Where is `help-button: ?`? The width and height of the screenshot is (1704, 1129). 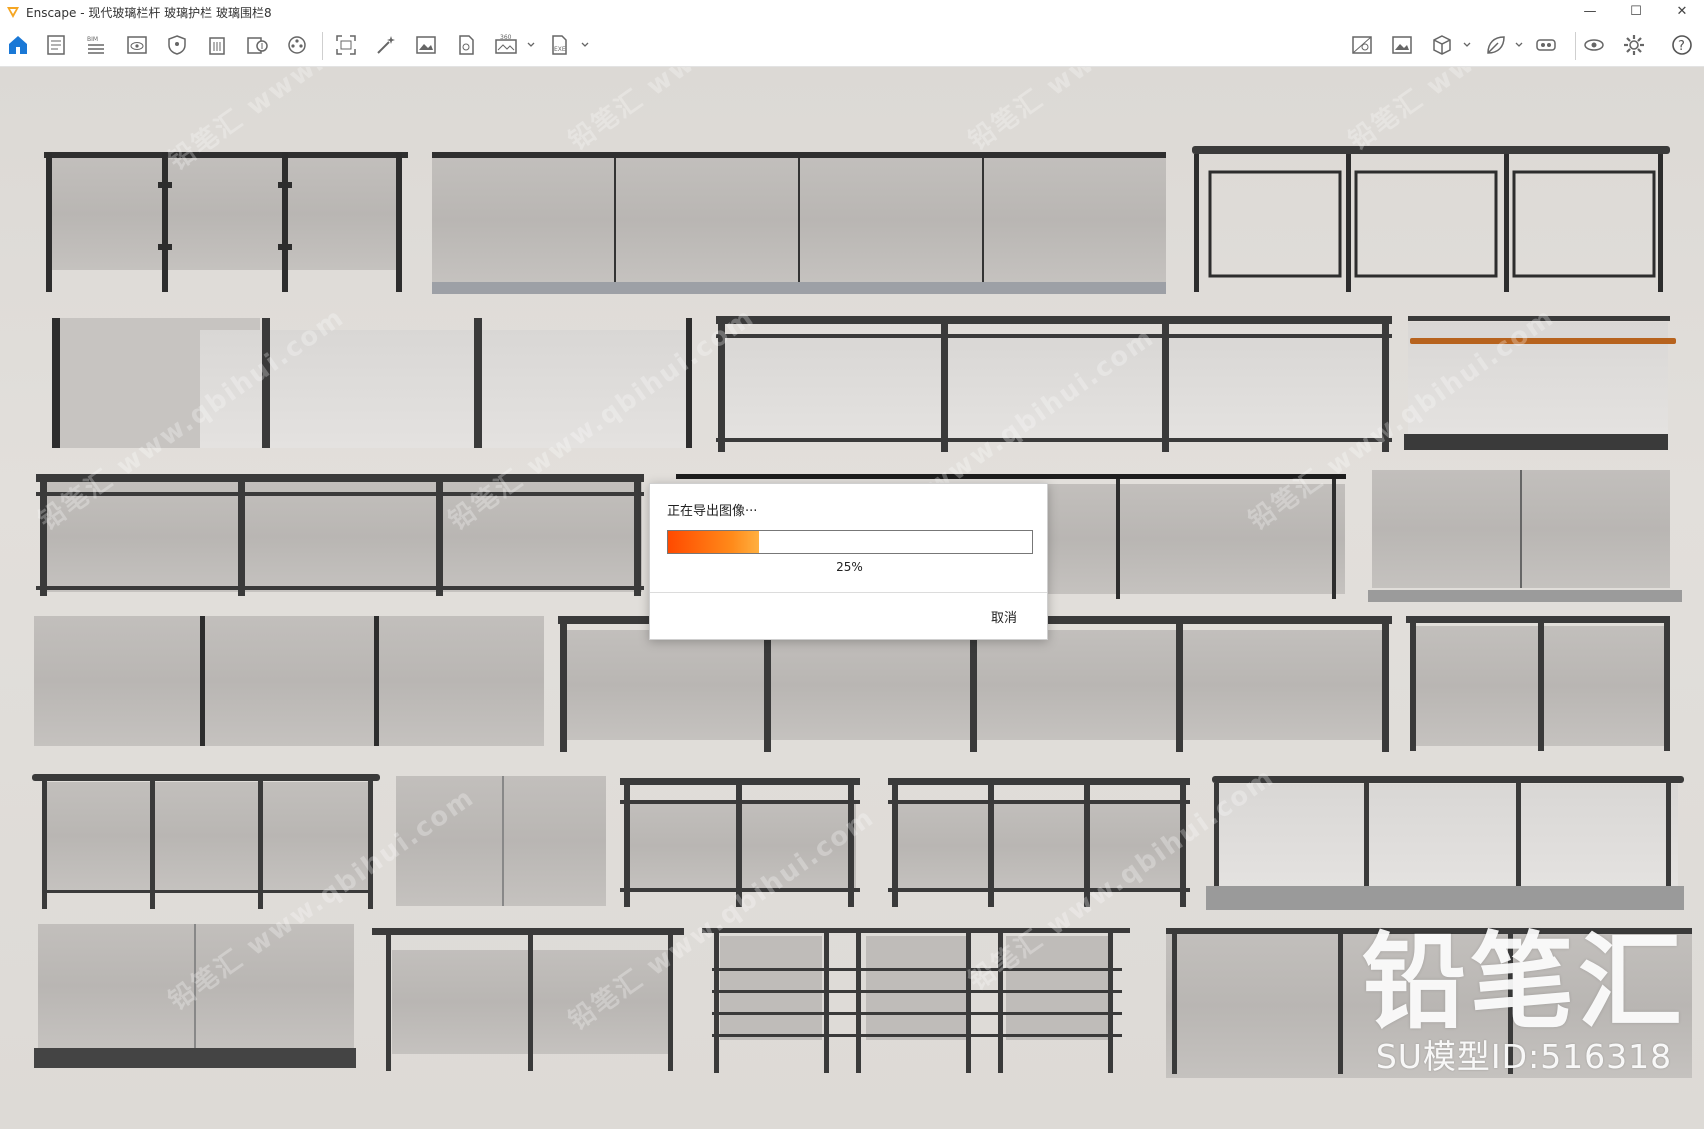
help-button: ? is located at coordinates (1682, 45).